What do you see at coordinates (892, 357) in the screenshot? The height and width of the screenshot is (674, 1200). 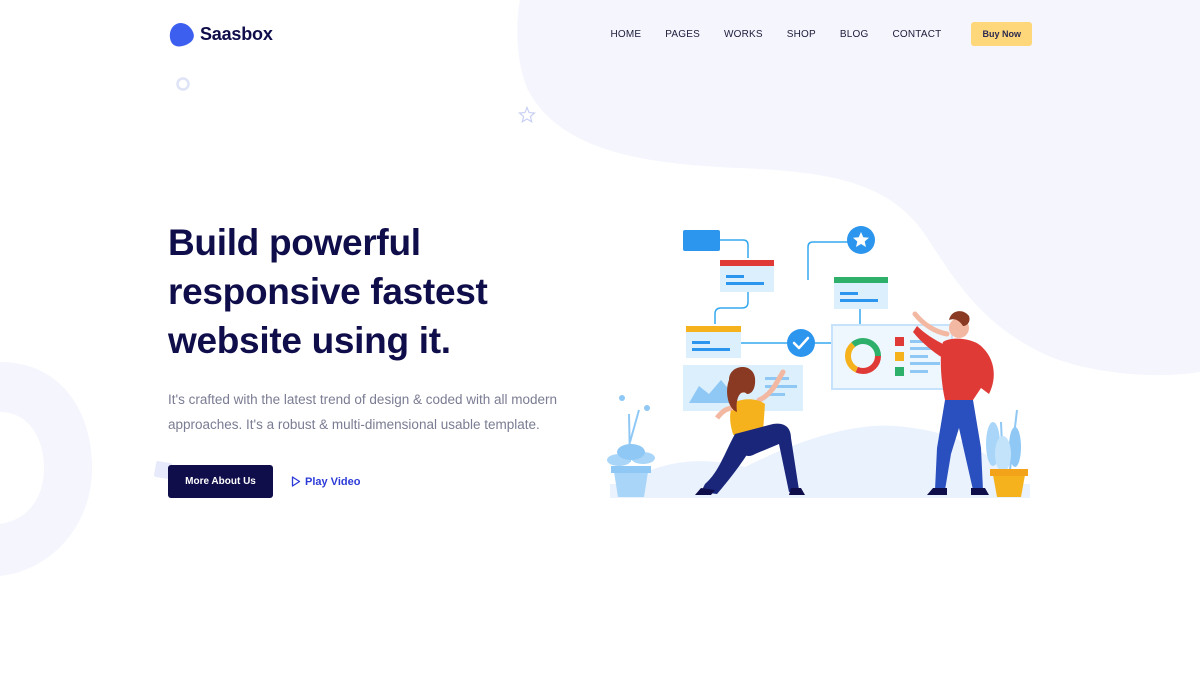 I see `donut-chart-panel` at bounding box center [892, 357].